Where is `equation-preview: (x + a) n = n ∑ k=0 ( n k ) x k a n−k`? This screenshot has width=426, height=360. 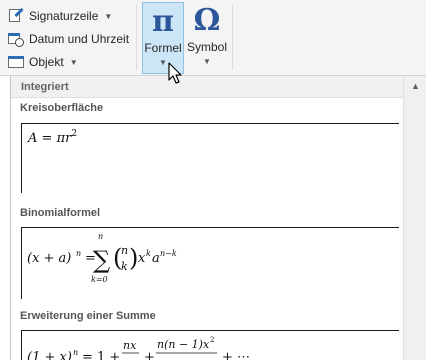 equation-preview: (x + a) n = n ∑ k=0 ( n k ) x k a n−k is located at coordinates (102, 258).